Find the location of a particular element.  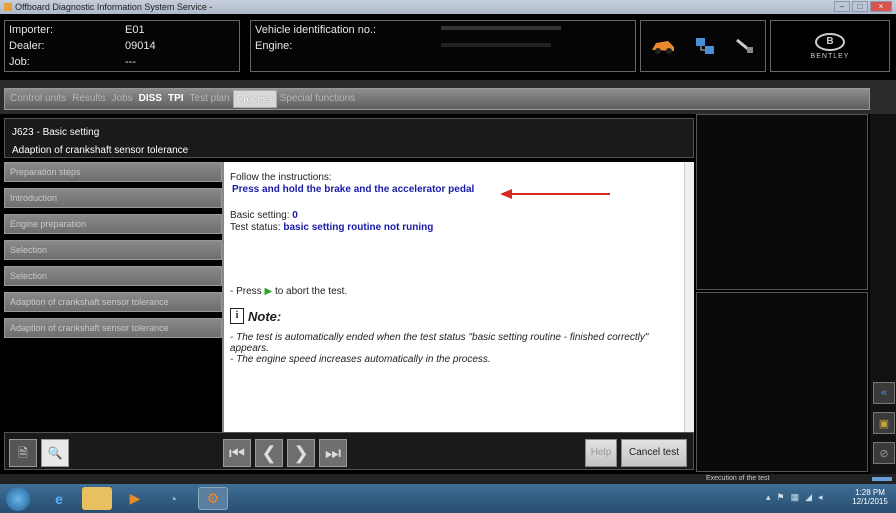

settings-icon: ⊘ is located at coordinates (884, 453).